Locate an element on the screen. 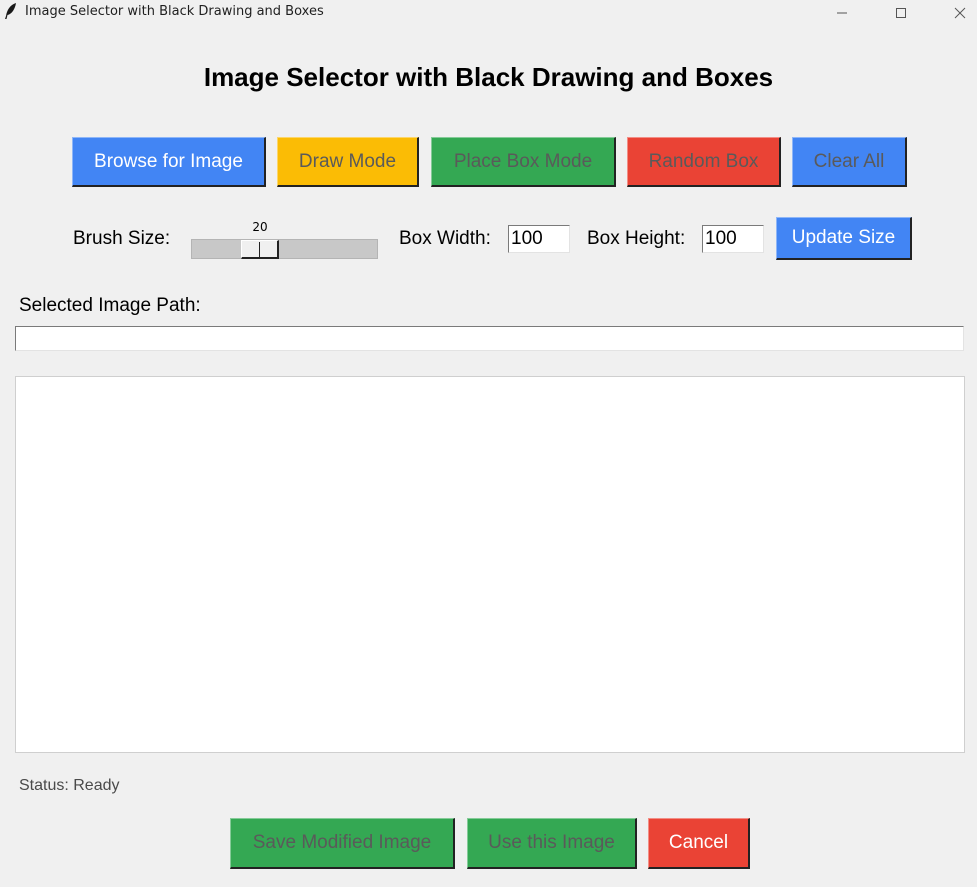 The width and height of the screenshot is (977, 887). maximize-icon is located at coordinates (901, 13).